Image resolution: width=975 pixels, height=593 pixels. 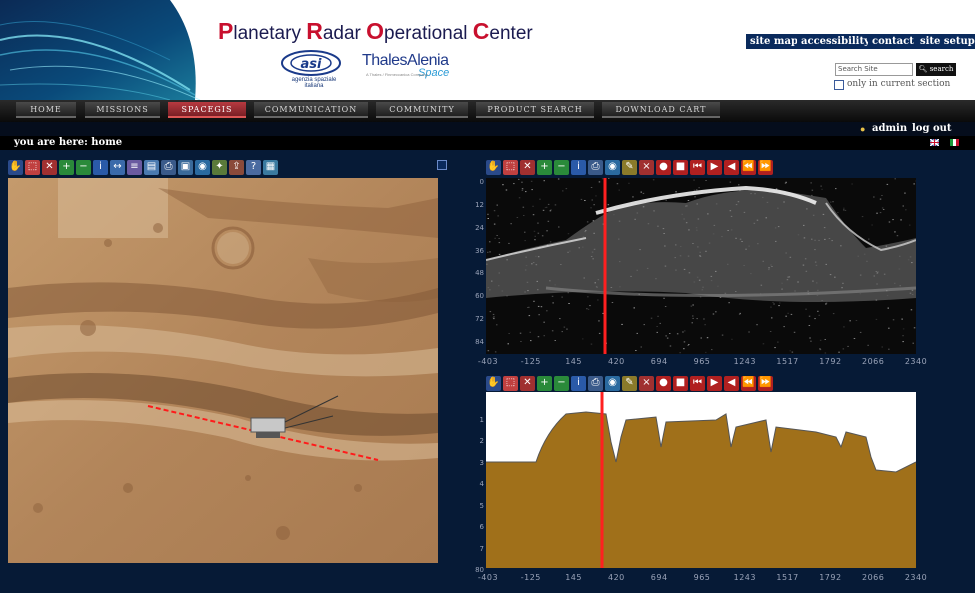 What do you see at coordinates (932, 128) in the screenshot?
I see `logout-link: log out` at bounding box center [932, 128].